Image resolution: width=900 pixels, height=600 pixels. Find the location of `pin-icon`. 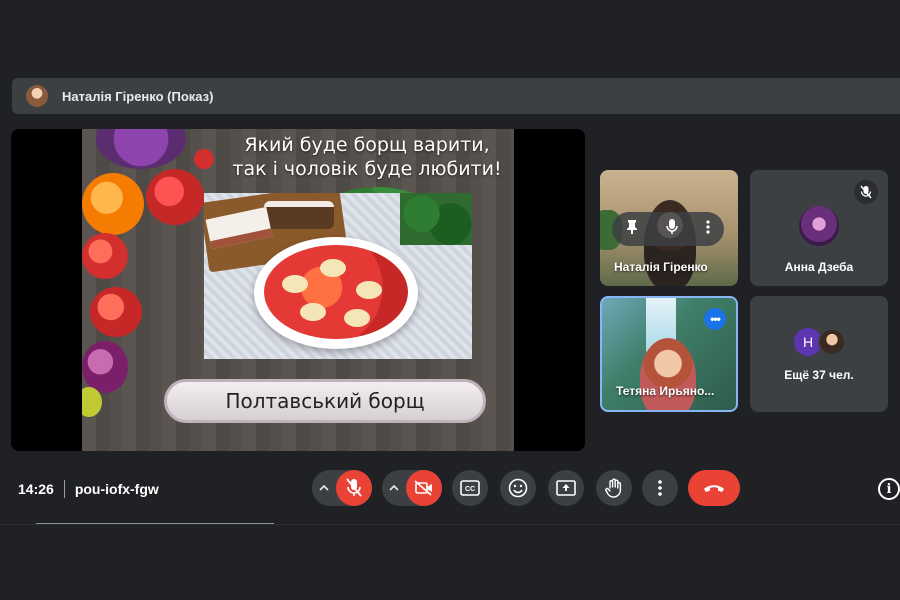

pin-icon is located at coordinates (632, 229).